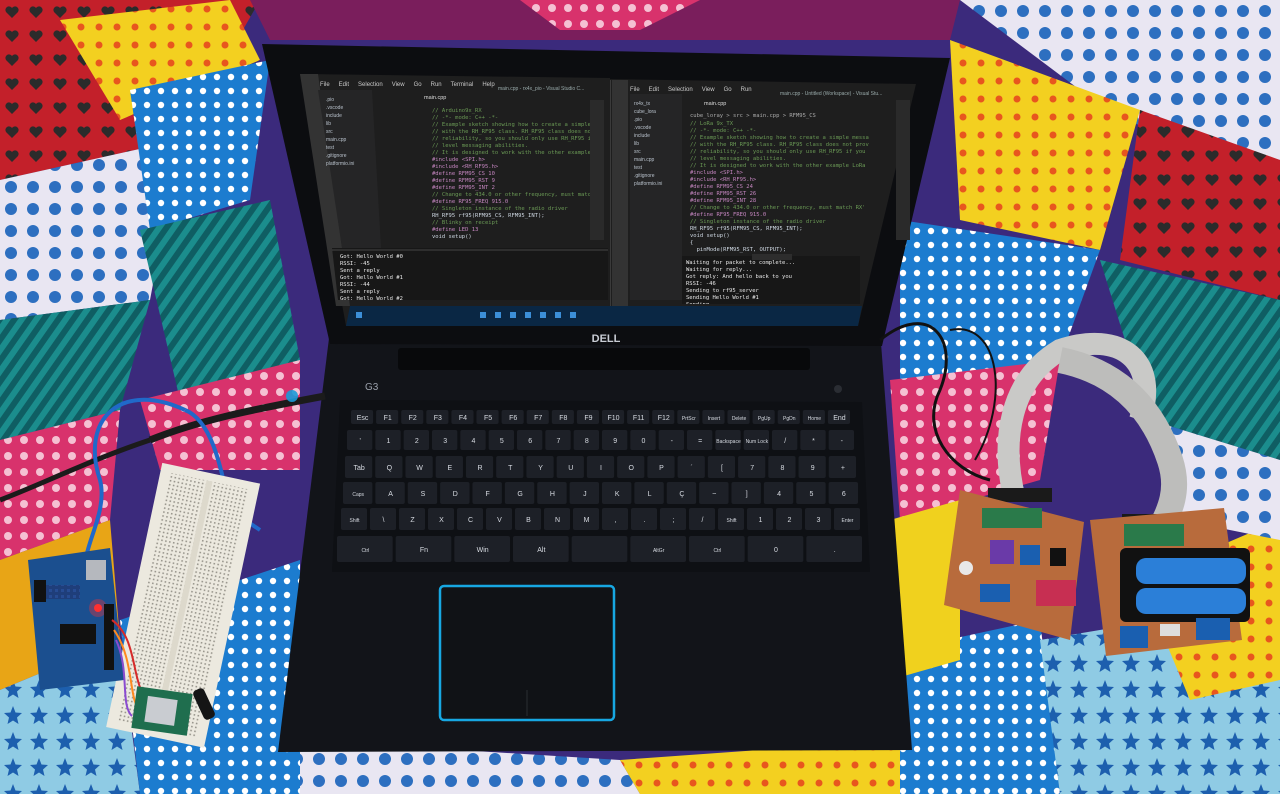 This screenshot has height=794, width=1280. Describe the element at coordinates (463, 188) in the screenshot. I see `code-line: #define RFM95_INT 2` at that location.